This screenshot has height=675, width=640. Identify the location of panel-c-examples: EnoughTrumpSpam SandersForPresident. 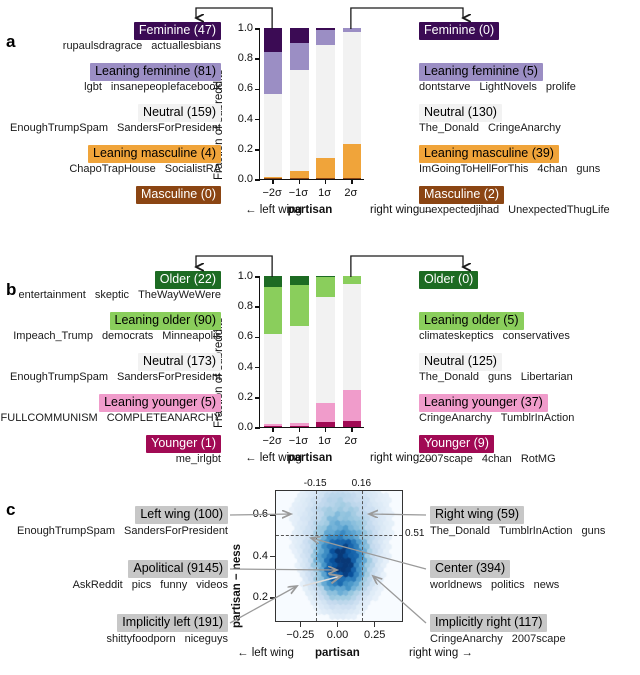
(122, 531).